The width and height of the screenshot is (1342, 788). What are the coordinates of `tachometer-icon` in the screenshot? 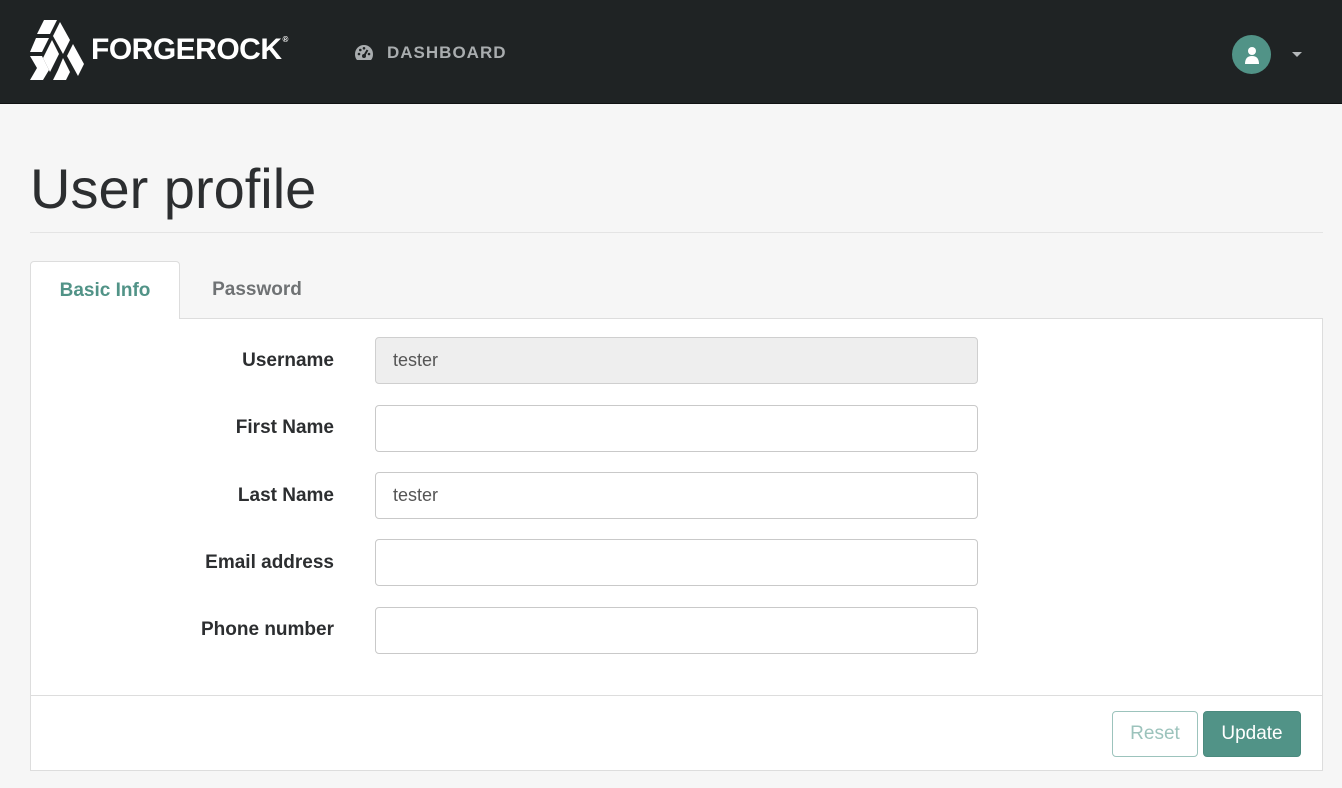 It's located at (364, 52).